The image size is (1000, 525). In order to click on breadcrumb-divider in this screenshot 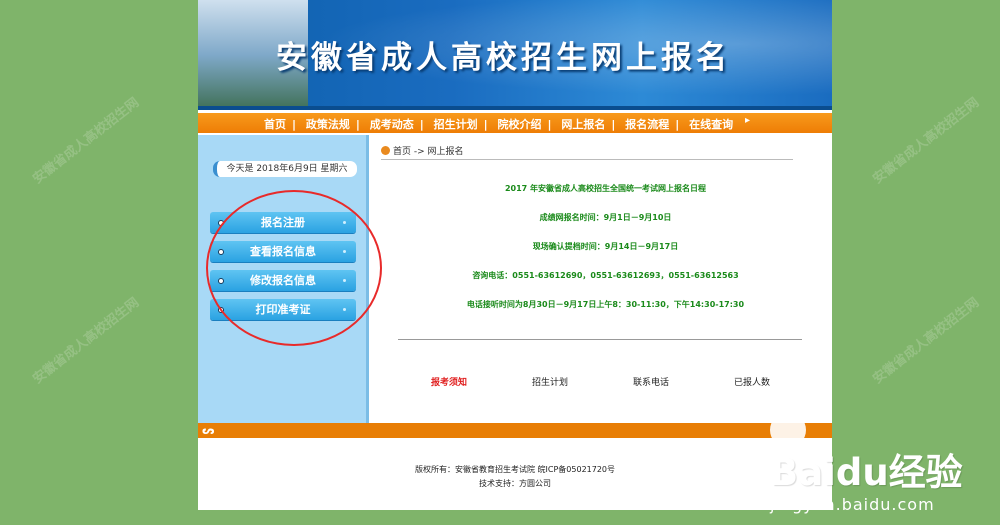, I will do `click(587, 159)`.